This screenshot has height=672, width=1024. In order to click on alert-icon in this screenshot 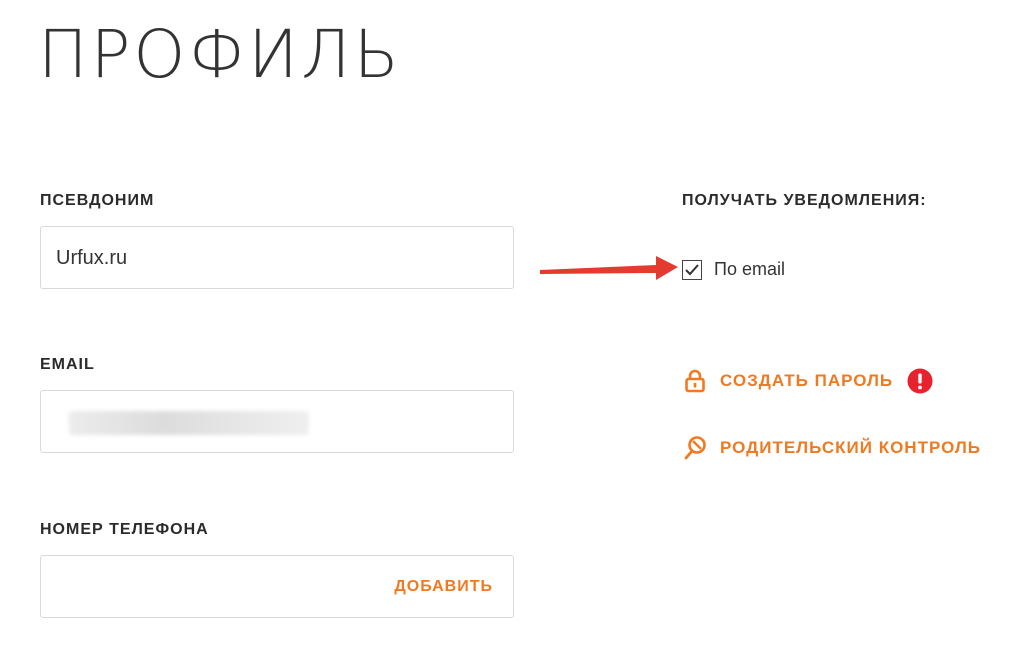, I will do `click(920, 381)`.